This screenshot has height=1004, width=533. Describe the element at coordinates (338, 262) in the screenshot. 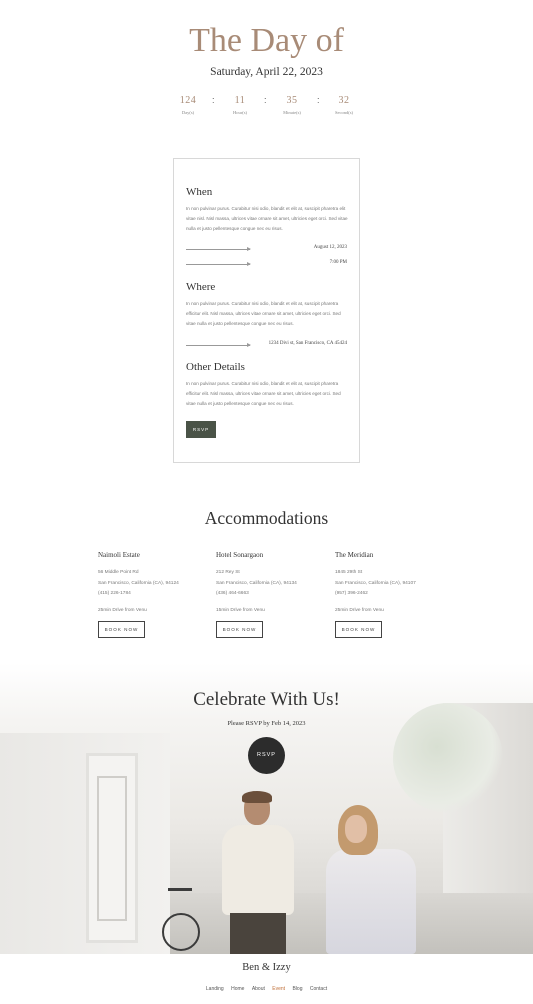

I see `when-time: 7:00 PM` at that location.